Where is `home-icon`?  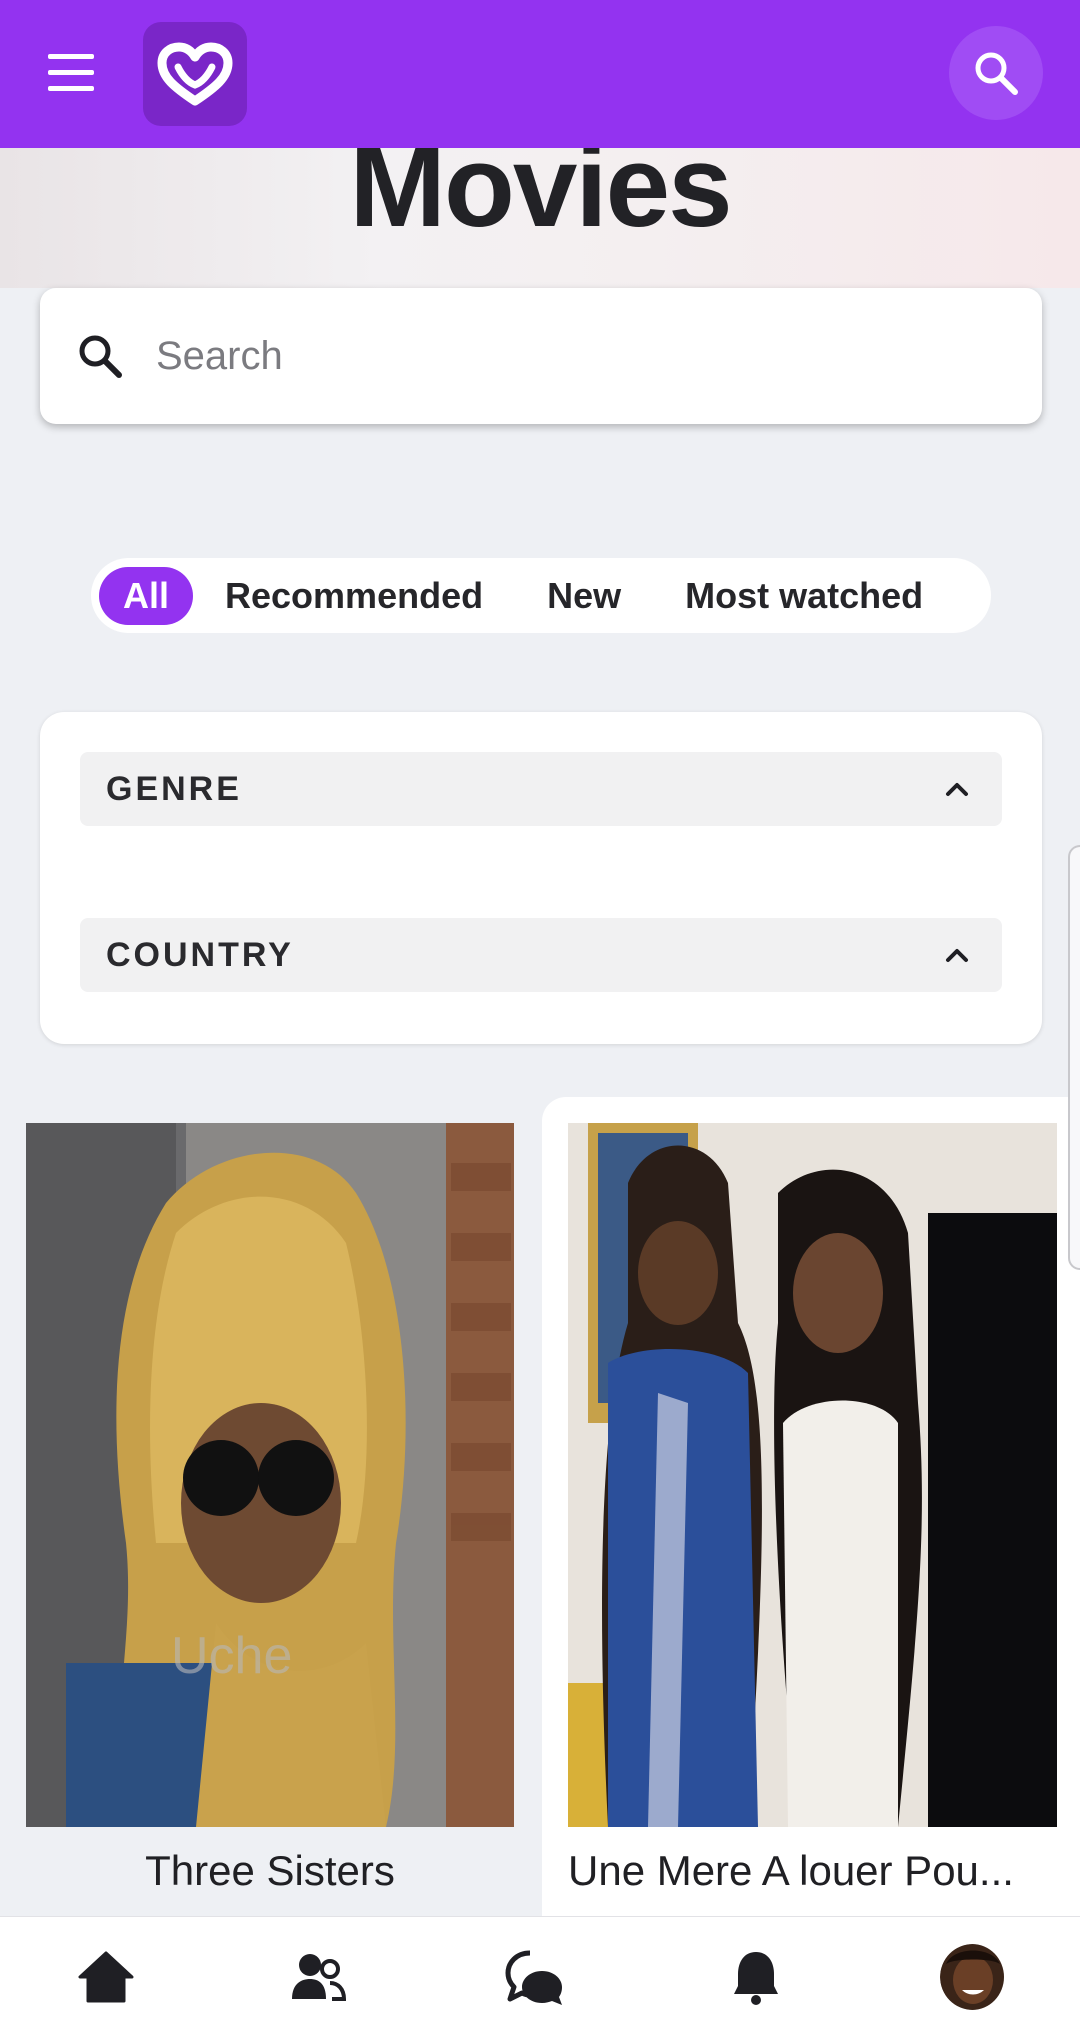 home-icon is located at coordinates (106, 1977).